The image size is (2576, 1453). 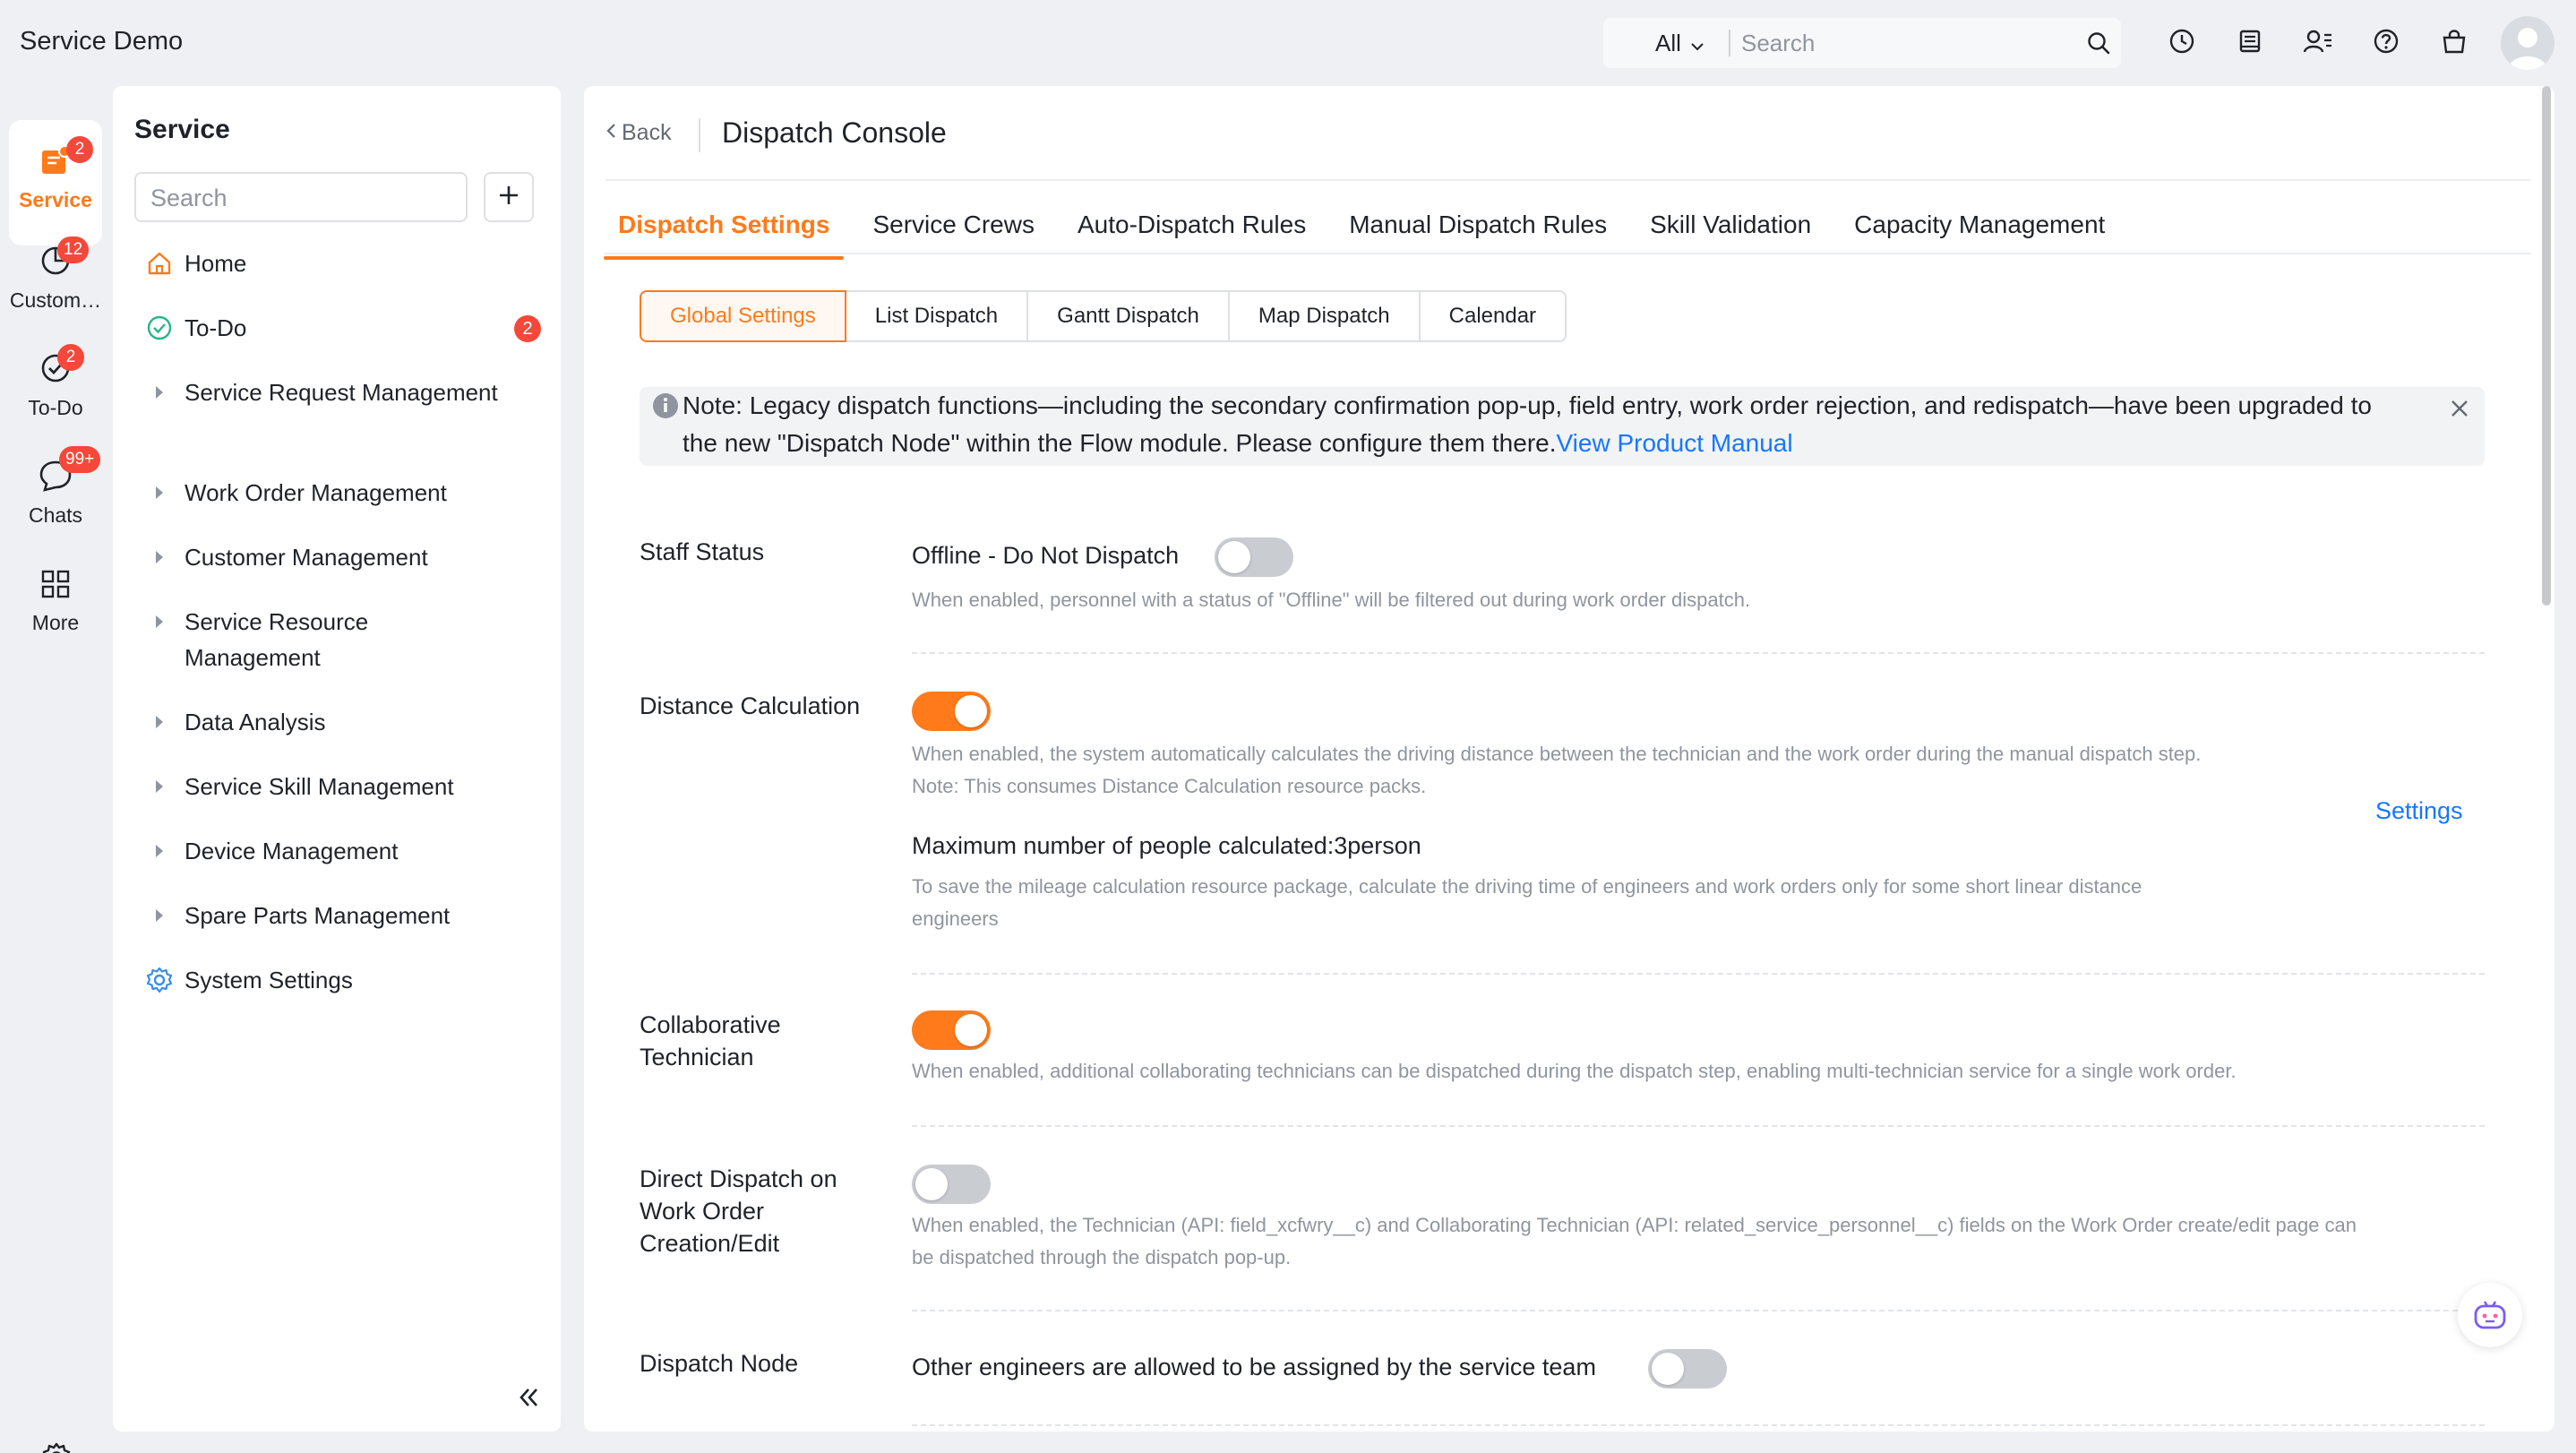 What do you see at coordinates (1675, 443) in the screenshot?
I see `view-product-manual-link: View Product Manual` at bounding box center [1675, 443].